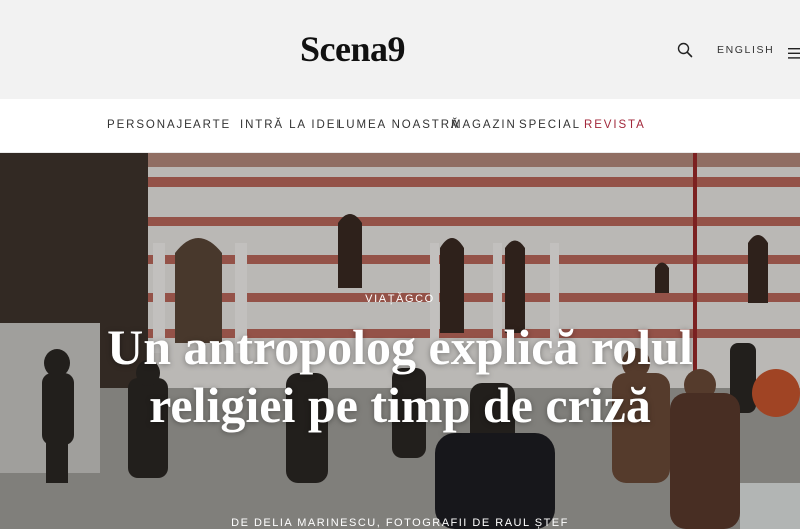  What do you see at coordinates (745, 50) in the screenshot?
I see `language-switch-link: ENGLISH` at bounding box center [745, 50].